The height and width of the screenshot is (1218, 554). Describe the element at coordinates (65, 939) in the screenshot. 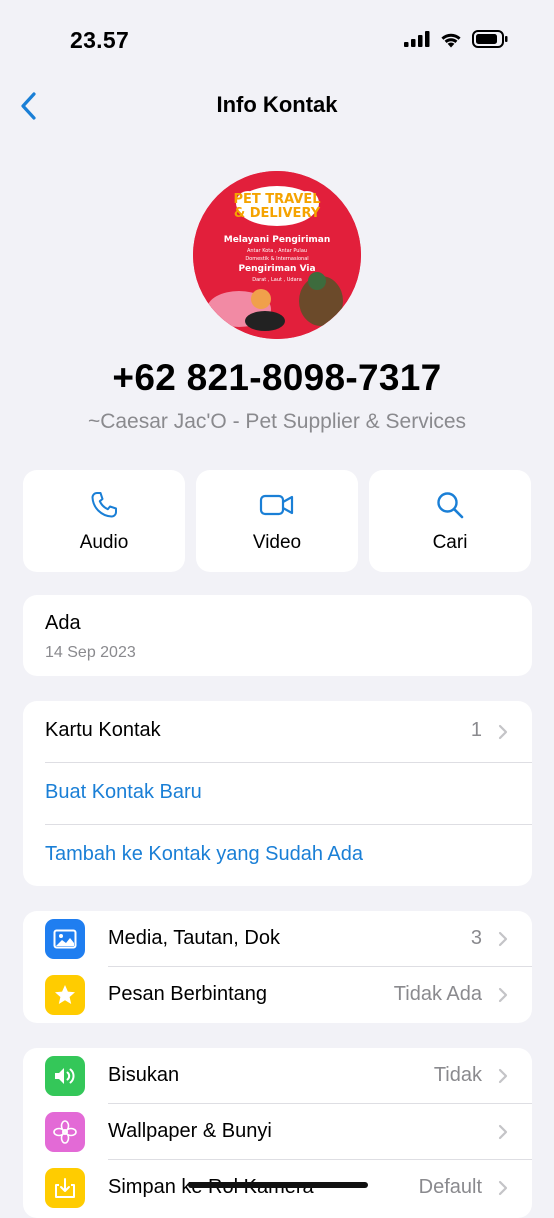

I see `photo-icon` at that location.